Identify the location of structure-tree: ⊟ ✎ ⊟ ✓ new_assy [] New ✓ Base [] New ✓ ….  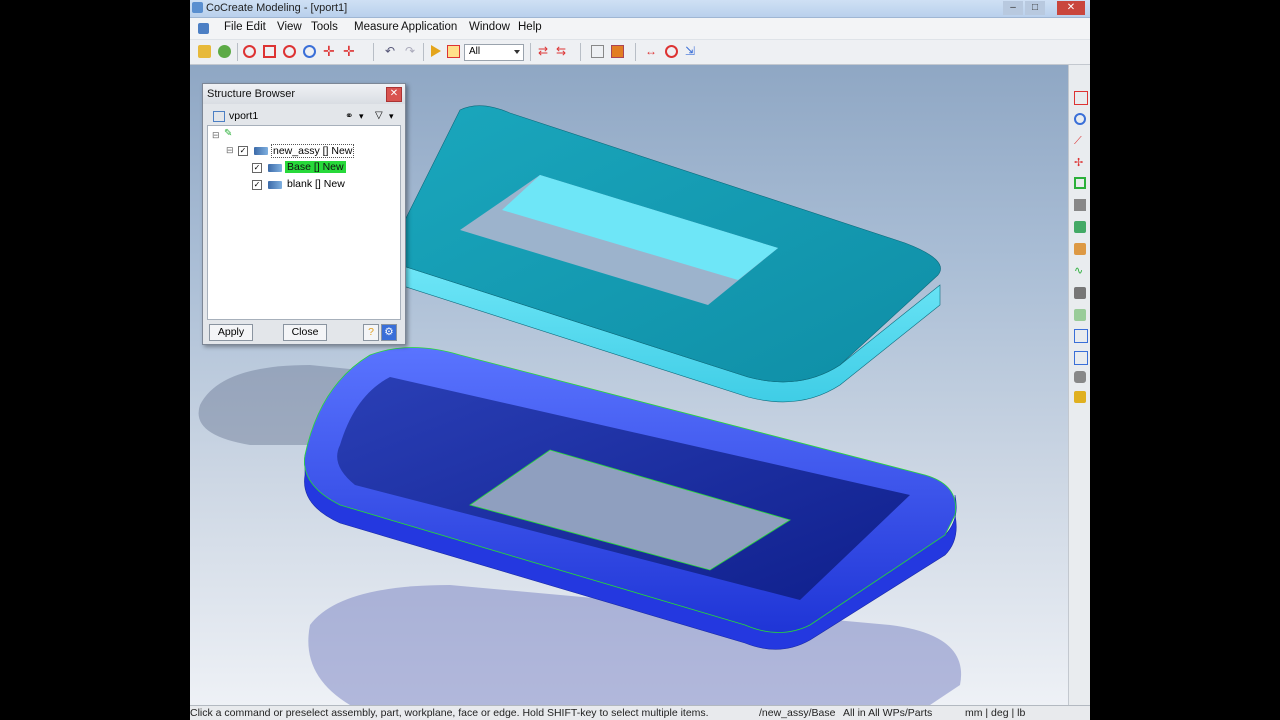
(304, 222).